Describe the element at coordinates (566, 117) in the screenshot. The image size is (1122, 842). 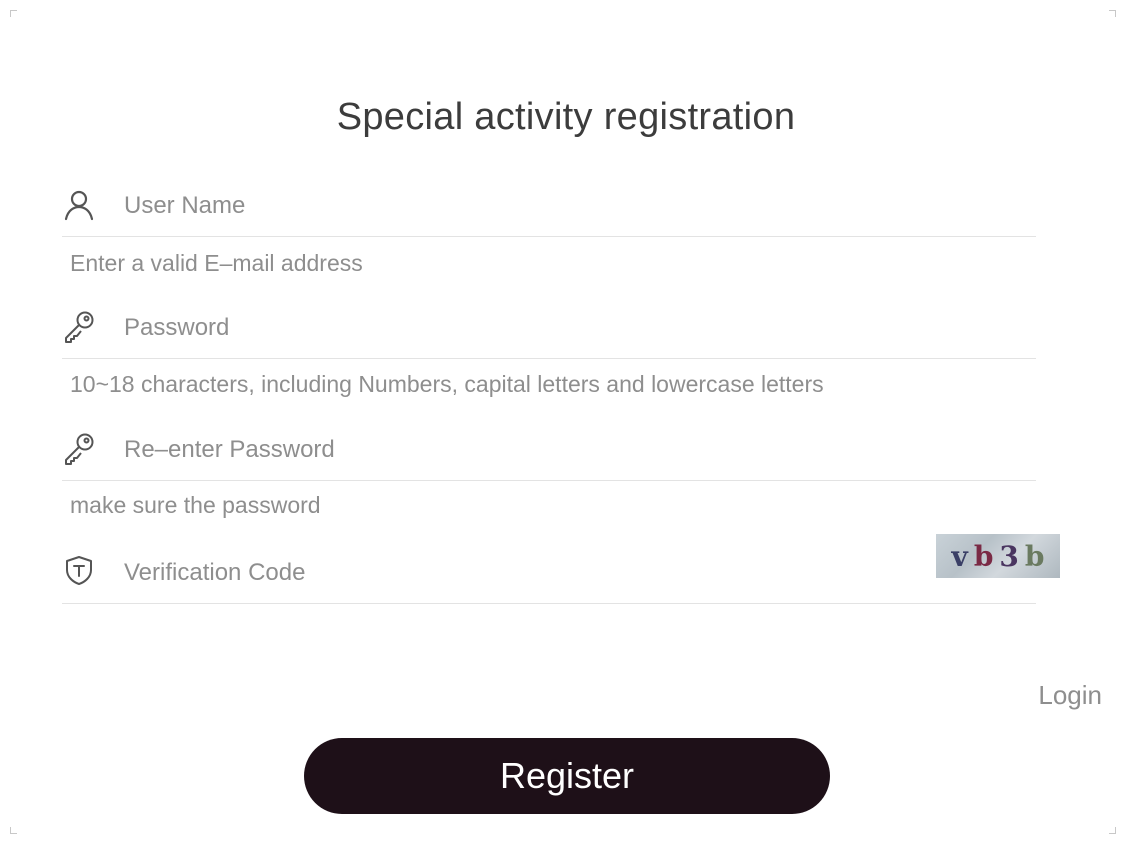
I see `page-title: Special activity registration` at that location.